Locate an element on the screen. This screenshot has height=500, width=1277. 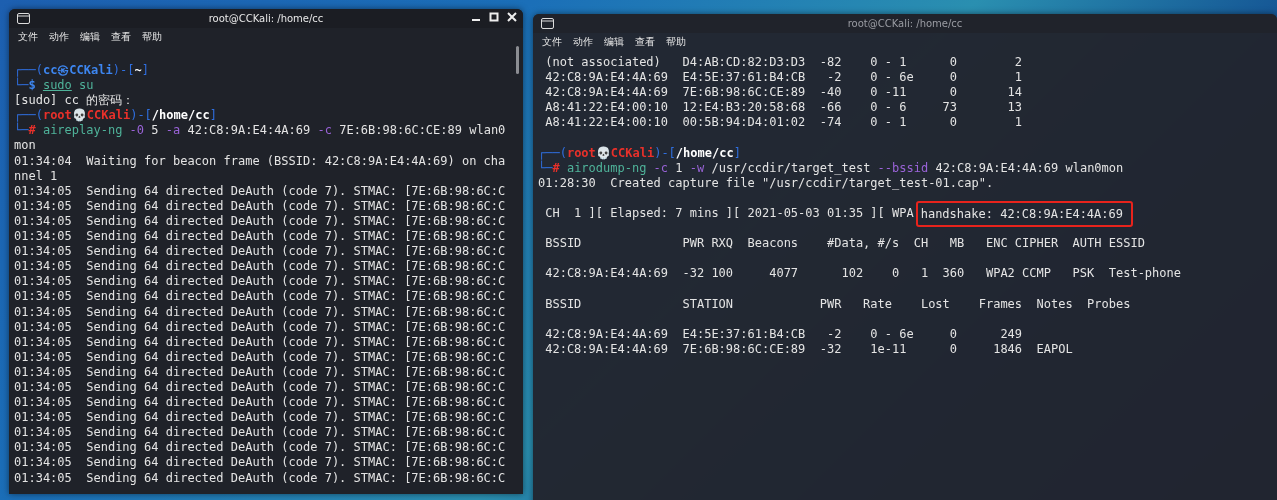
terminal-line: 42:C8:9A:E4:4A:69 7E:6B:98:6C:CE:89 -32 1e-11 0 1846 EAPOL is located at coordinates (809, 349).